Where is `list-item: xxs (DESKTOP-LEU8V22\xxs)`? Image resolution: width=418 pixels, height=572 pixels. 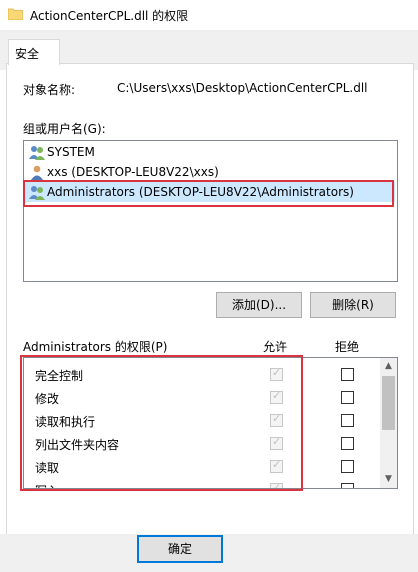
list-item: xxs (DESKTOP-LEU8V22\xxs) is located at coordinates (209, 172).